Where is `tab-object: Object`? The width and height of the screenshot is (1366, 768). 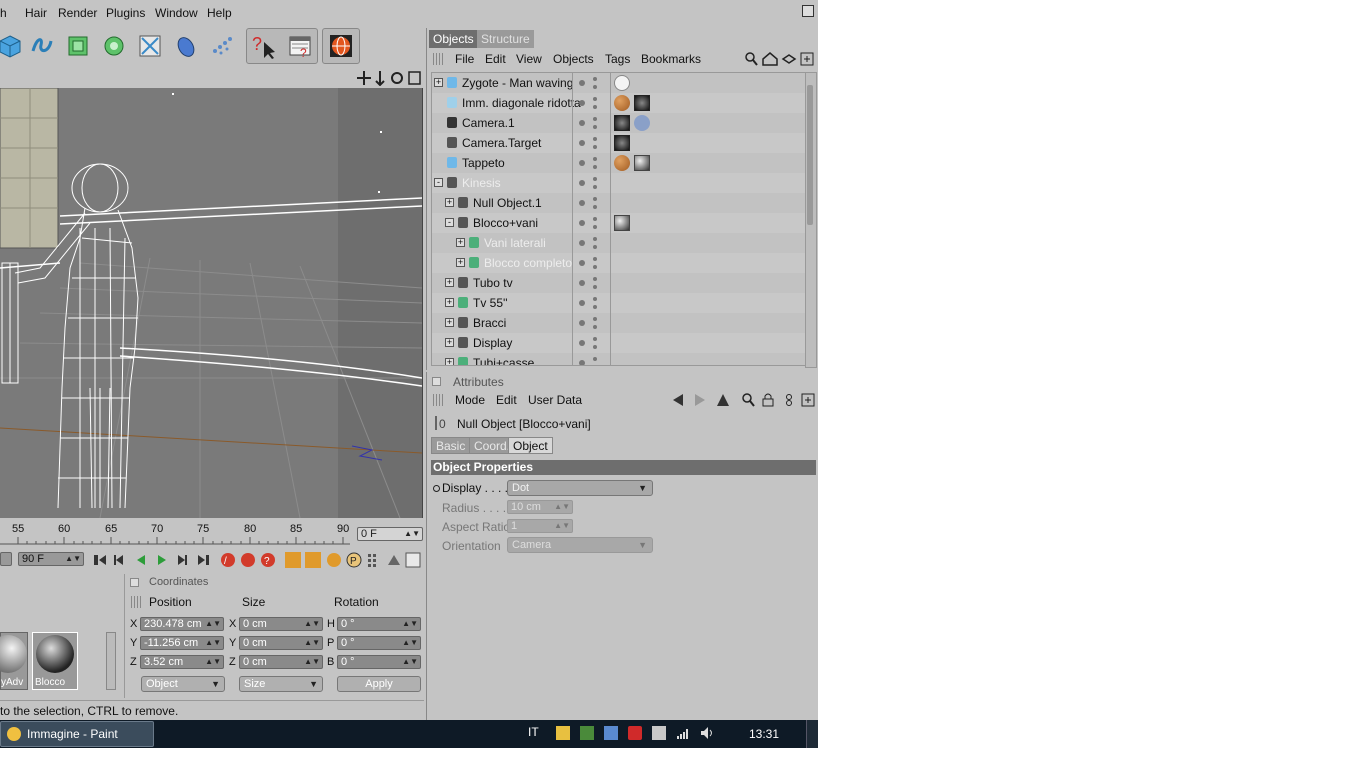 tab-object: Object is located at coordinates (530, 445).